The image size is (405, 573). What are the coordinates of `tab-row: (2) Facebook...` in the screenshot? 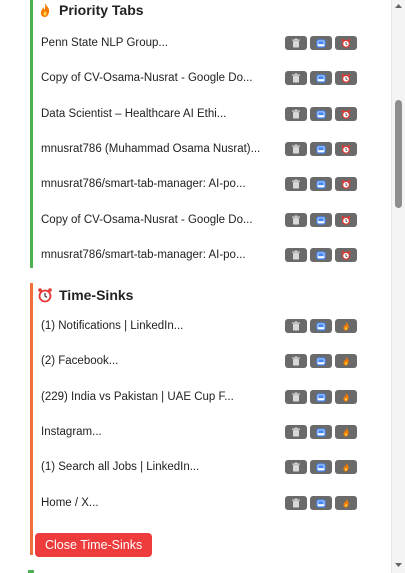 It's located at (199, 361).